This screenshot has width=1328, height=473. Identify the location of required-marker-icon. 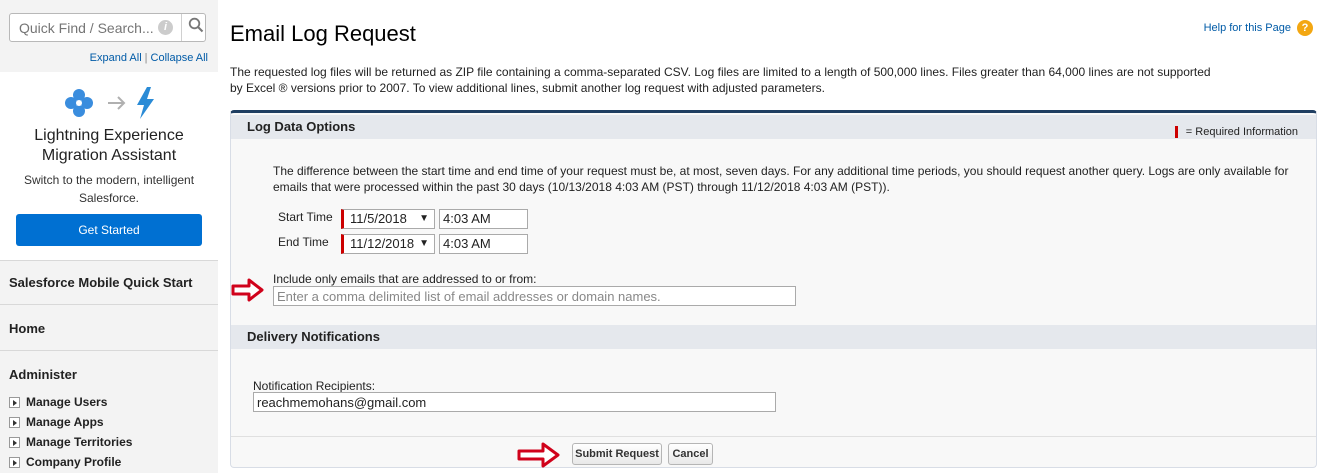
(1176, 132).